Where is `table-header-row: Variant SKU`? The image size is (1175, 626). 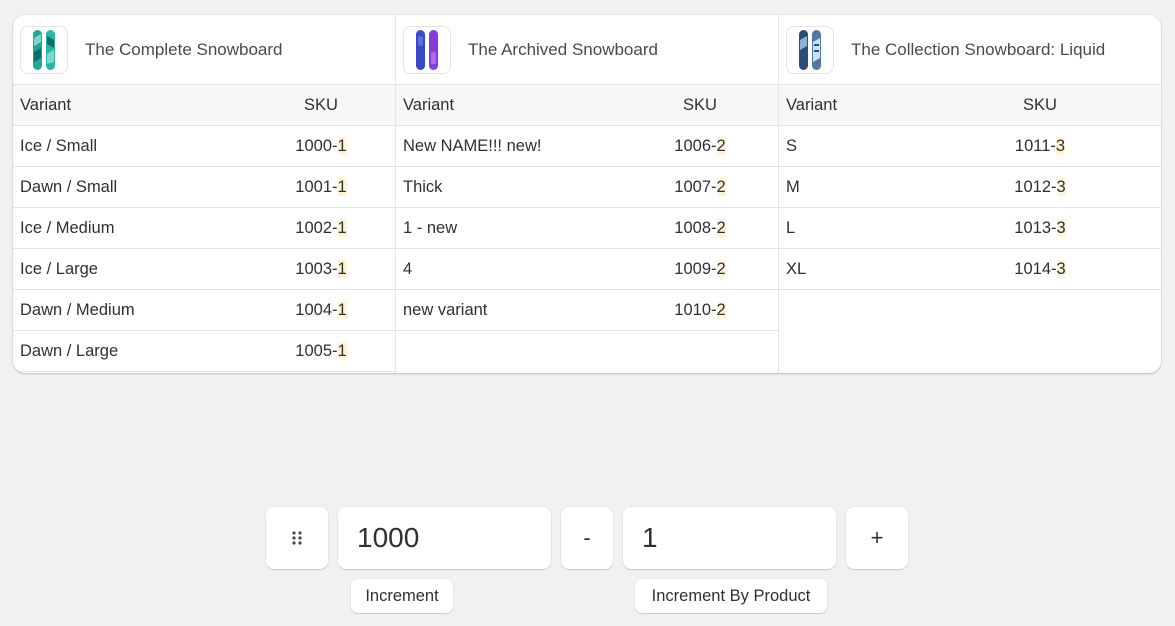
table-header-row: Variant SKU is located at coordinates (204, 105).